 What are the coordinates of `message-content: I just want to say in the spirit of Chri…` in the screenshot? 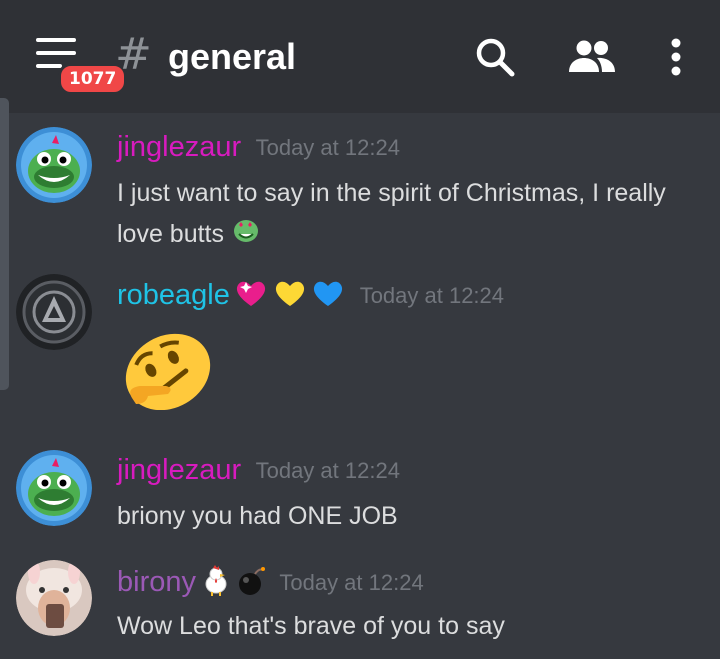 It's located at (407, 215).